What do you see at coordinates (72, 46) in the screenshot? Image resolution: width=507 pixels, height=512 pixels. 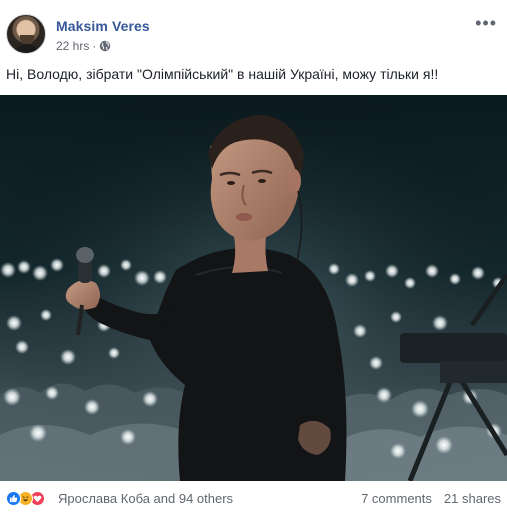 I see `post-time: 22 hrs` at bounding box center [72, 46].